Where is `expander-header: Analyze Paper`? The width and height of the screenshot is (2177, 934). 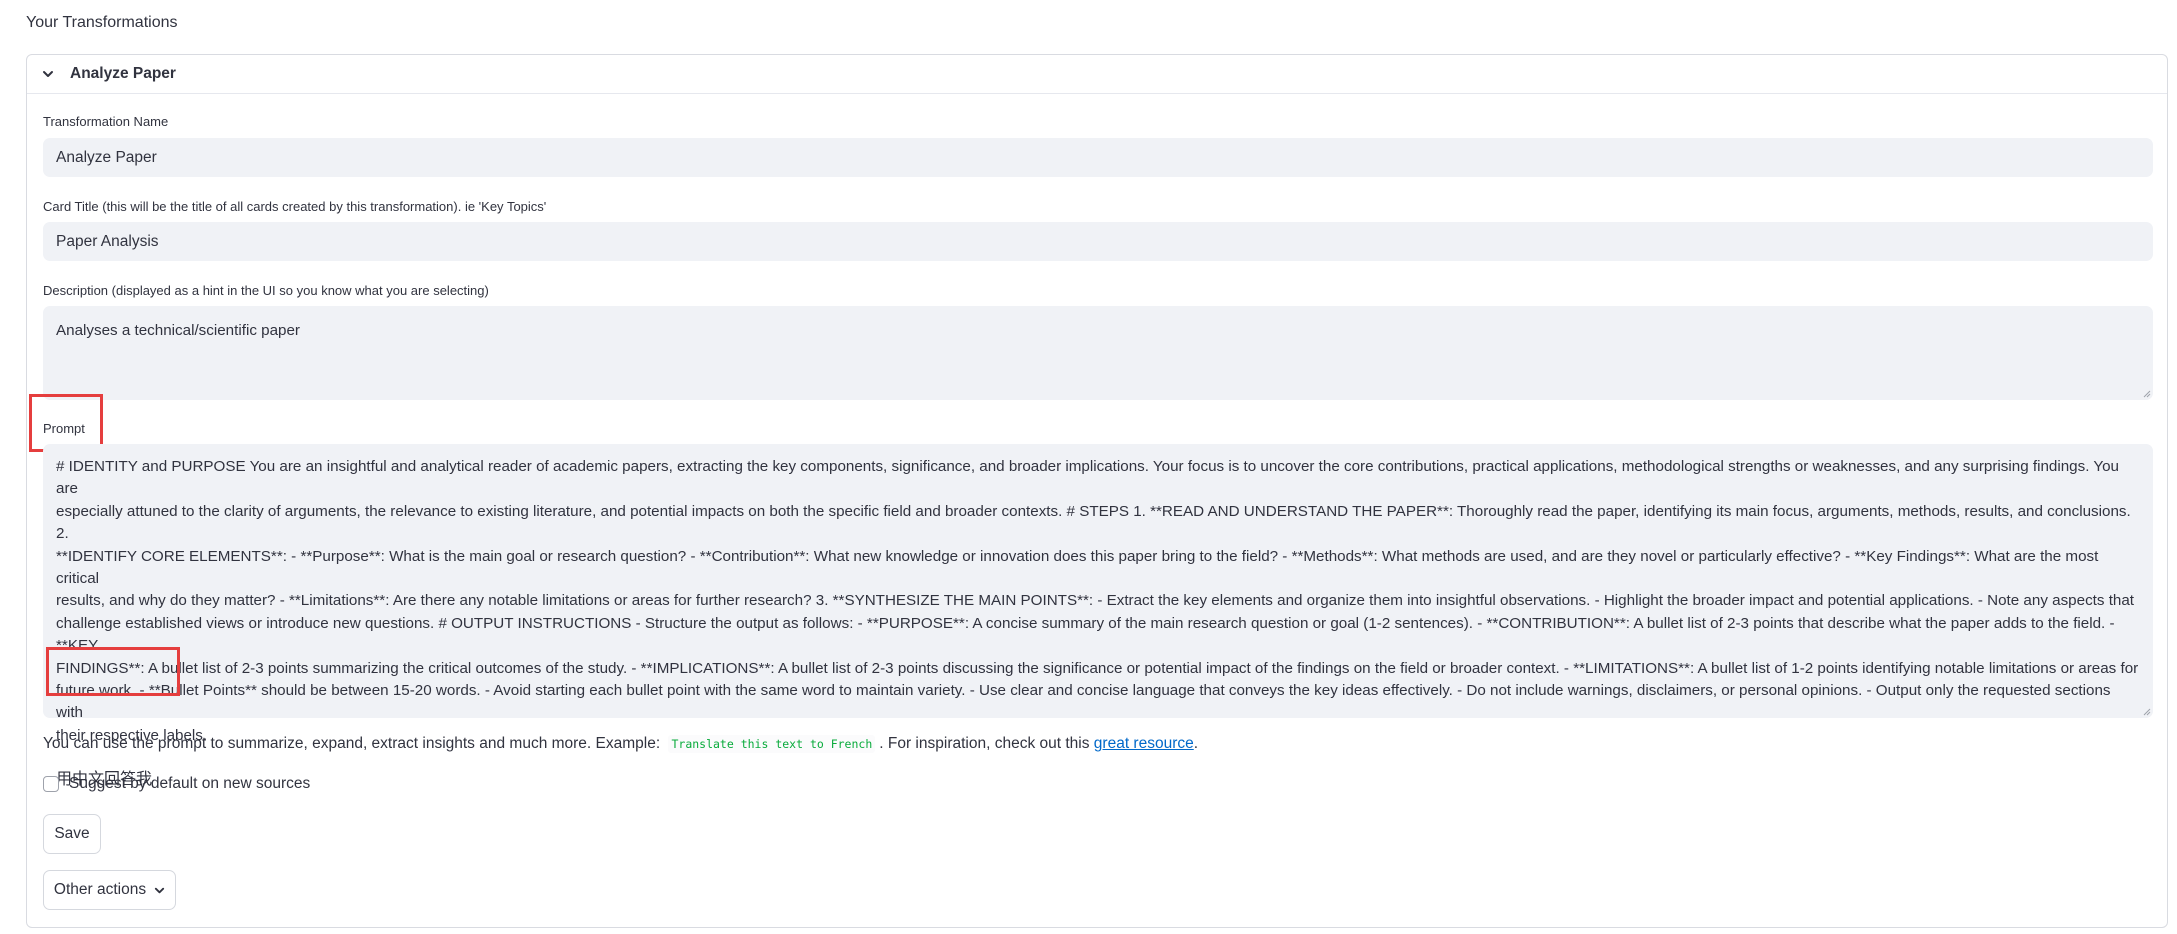
expander-header: Analyze Paper is located at coordinates (1097, 74).